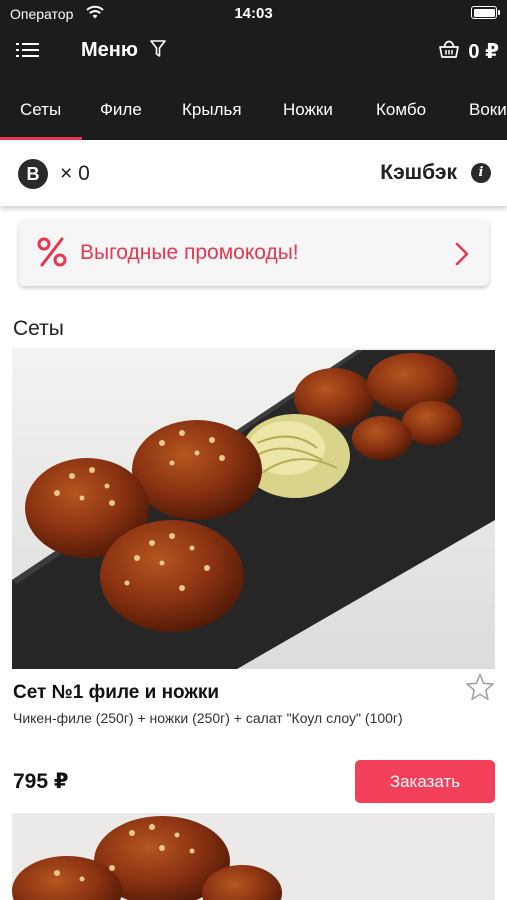  I want to click on bonus-count: × 0, so click(75, 173).